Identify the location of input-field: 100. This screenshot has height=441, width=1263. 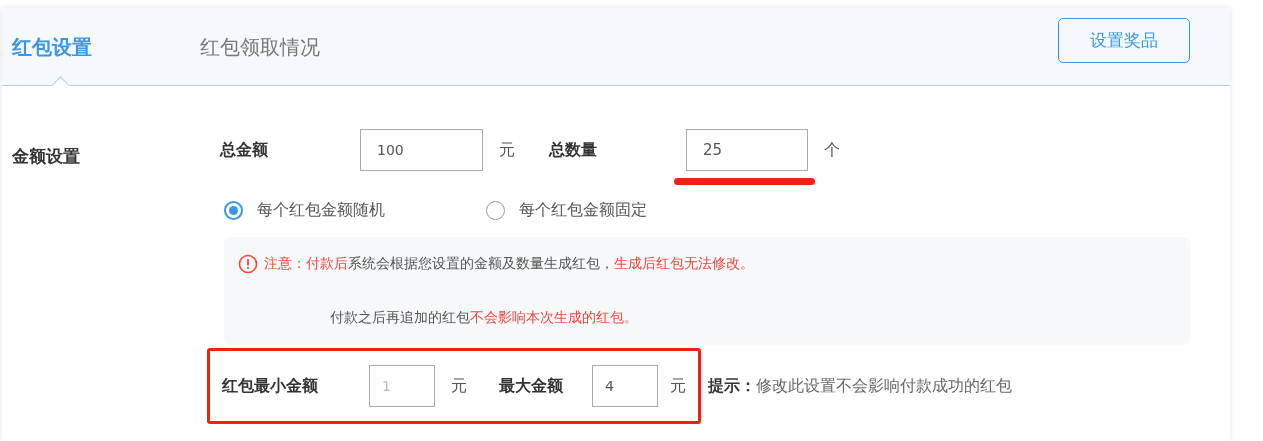
(421, 150).